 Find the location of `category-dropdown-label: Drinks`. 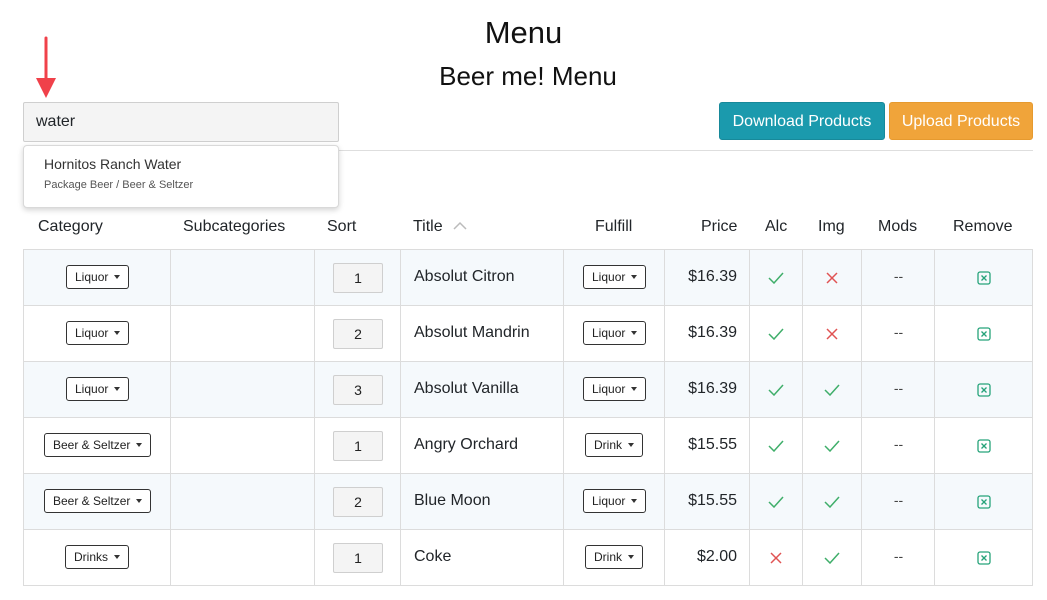

category-dropdown-label: Drinks is located at coordinates (91, 557).